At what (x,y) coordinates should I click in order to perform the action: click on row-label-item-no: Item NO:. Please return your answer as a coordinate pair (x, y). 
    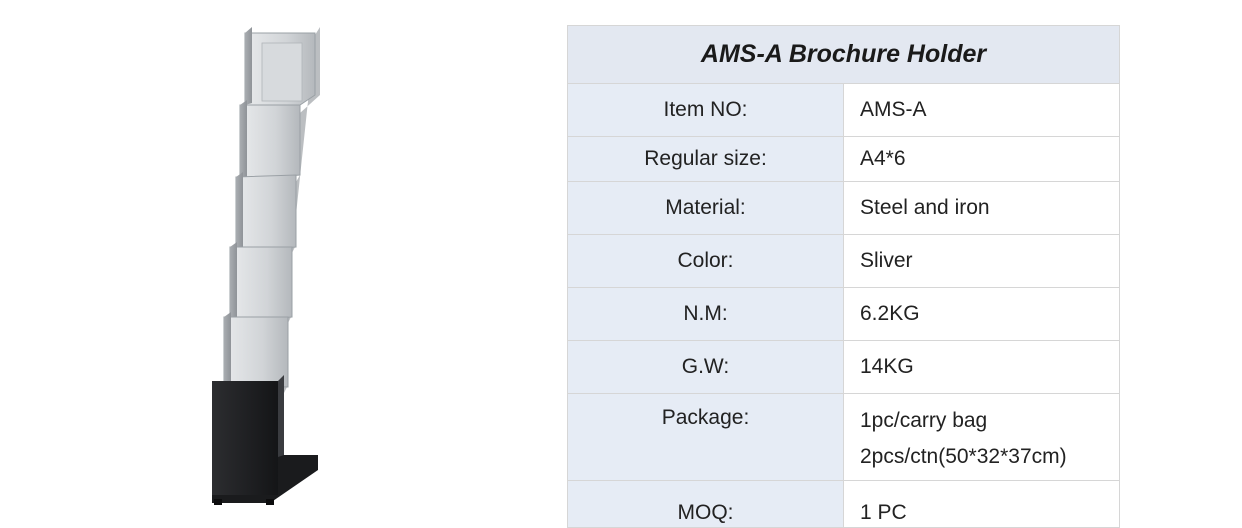
    Looking at the image, I should click on (705, 110).